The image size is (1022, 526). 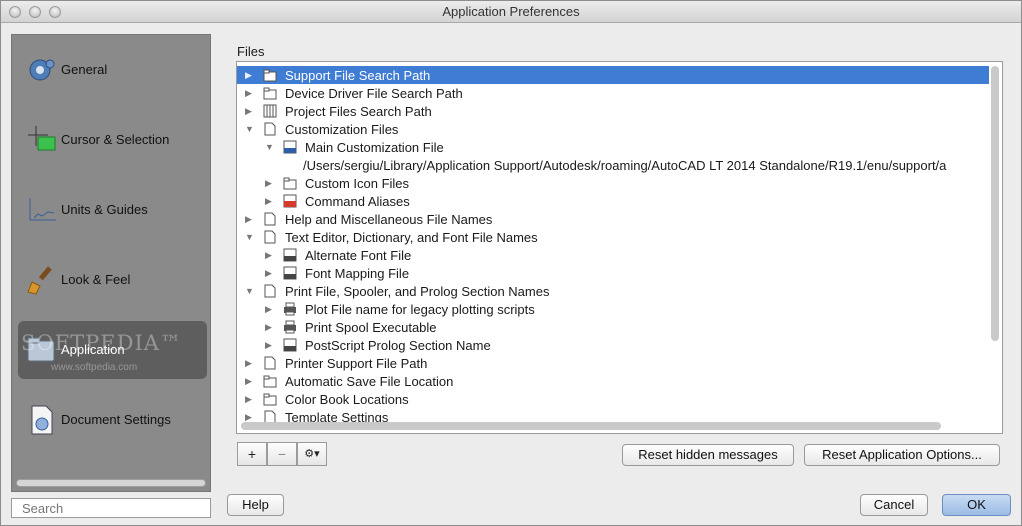 I want to click on sidebar-item-cursor-selection: Cursor & Selection, so click(x=112, y=140).